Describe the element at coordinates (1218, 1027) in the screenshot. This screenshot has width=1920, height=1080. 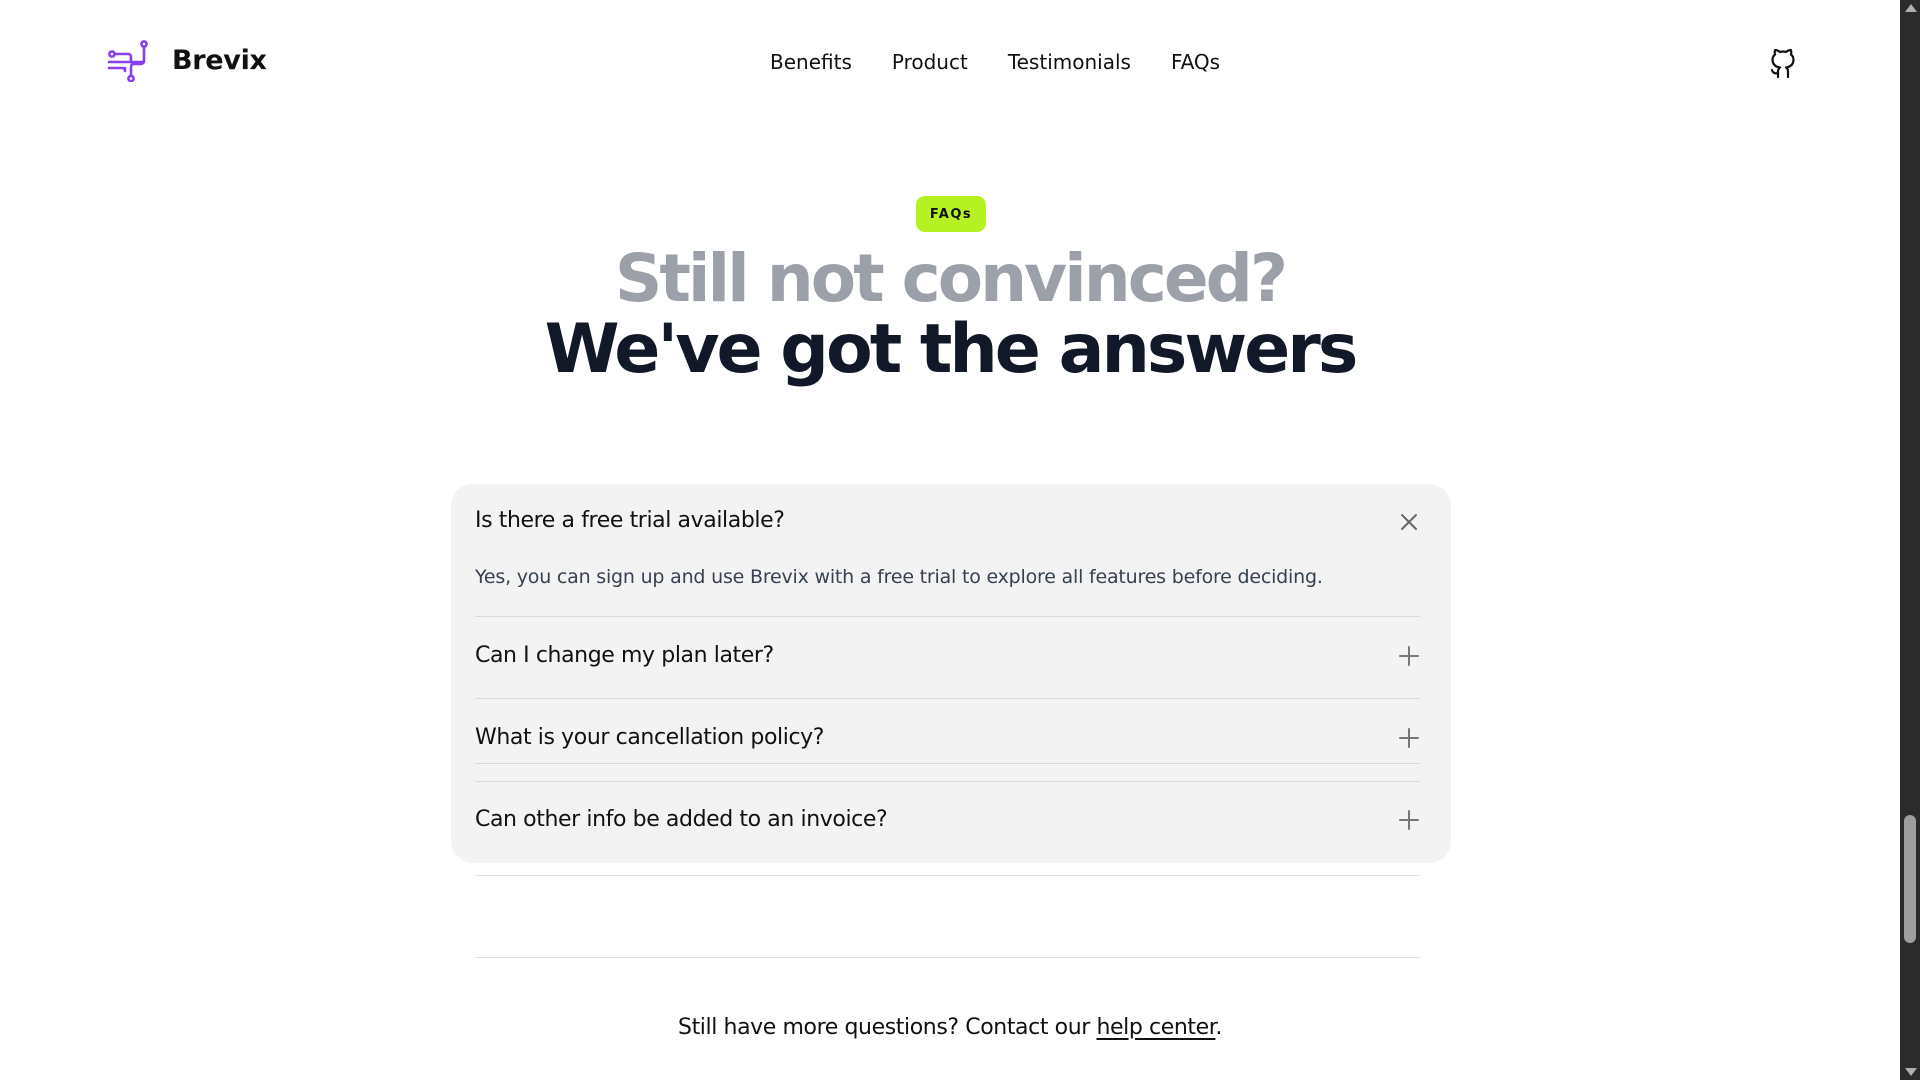
I see `help-note-period: .` at that location.